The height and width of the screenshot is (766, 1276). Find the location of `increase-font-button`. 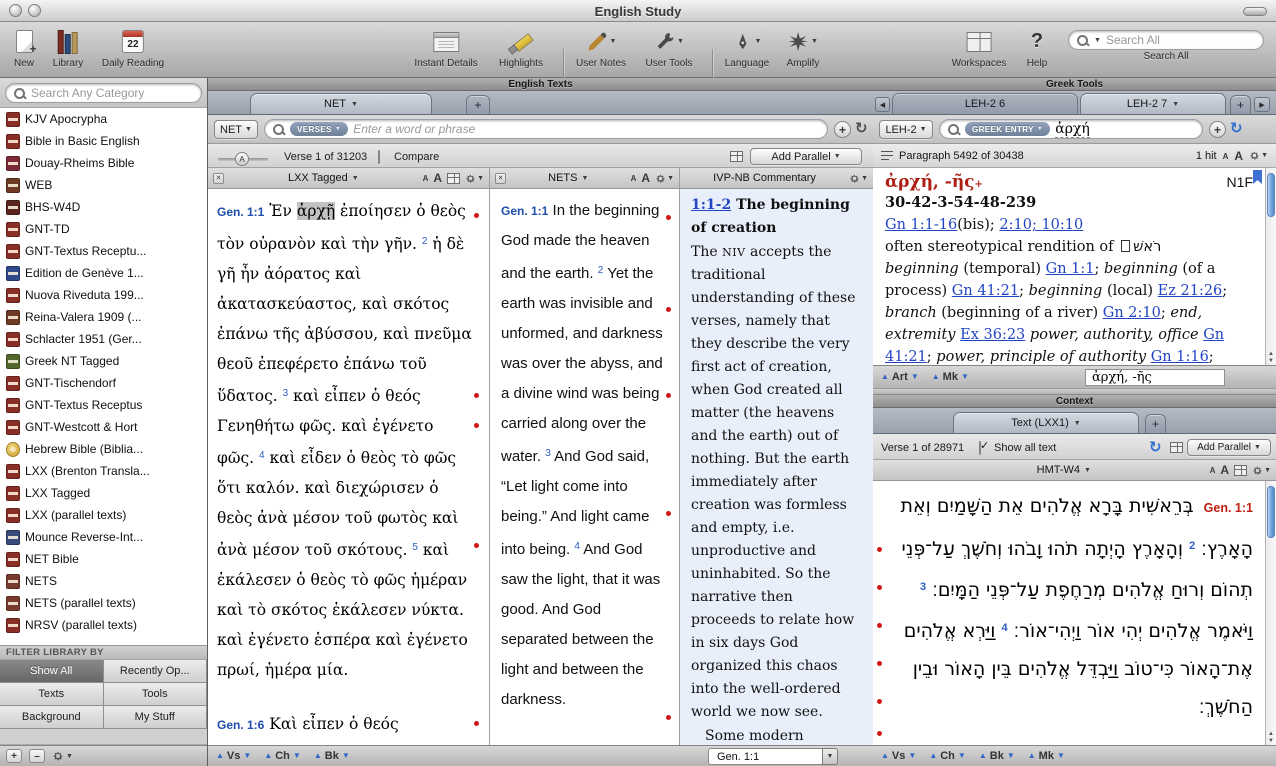

increase-font-button is located at coordinates (645, 178).